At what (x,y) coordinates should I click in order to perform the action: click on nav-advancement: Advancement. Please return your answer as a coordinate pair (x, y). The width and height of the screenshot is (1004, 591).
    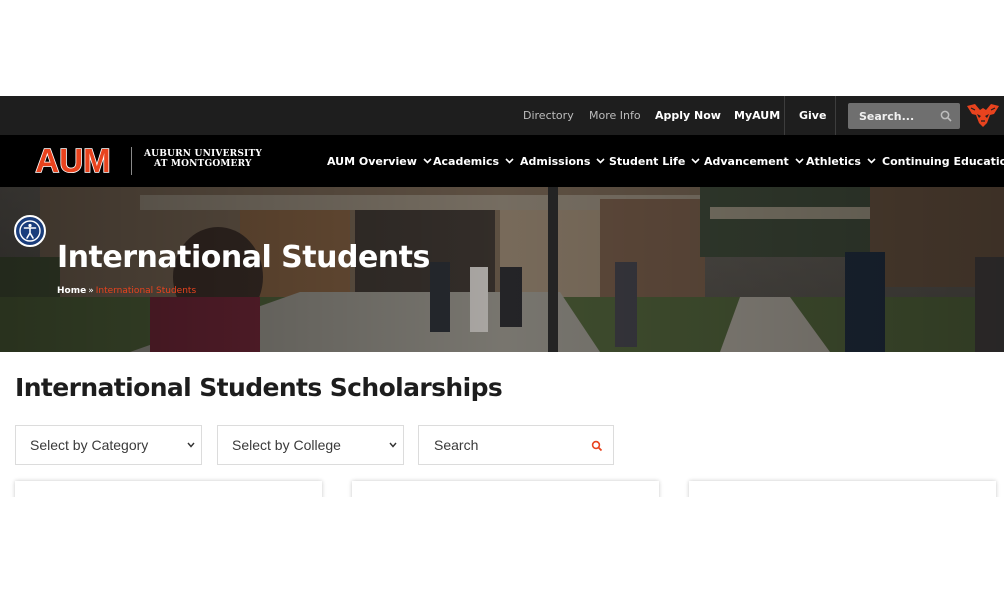
    Looking at the image, I should click on (754, 162).